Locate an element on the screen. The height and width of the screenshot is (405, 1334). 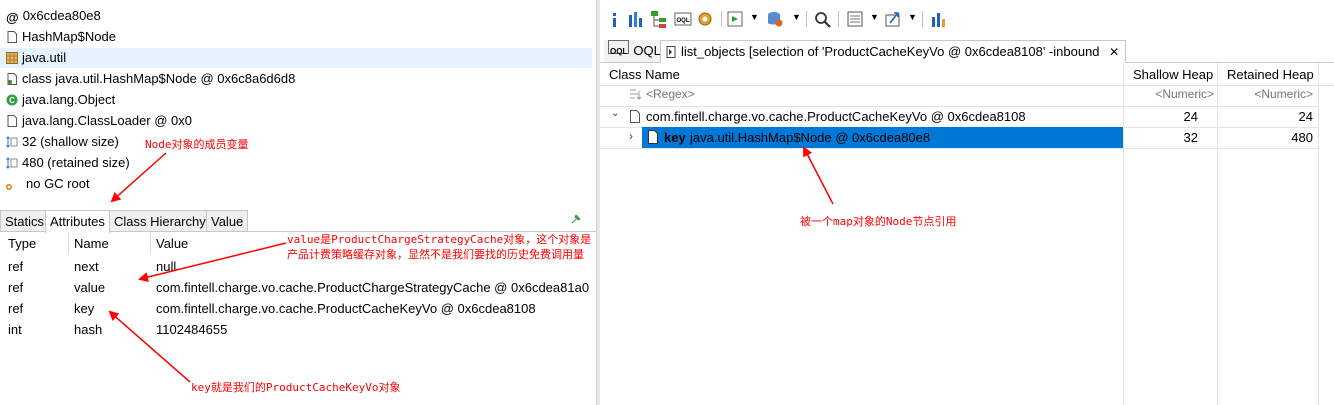
tree-item-label: java.lang.ClassLoader @ 0x0 is located at coordinates (107, 120).